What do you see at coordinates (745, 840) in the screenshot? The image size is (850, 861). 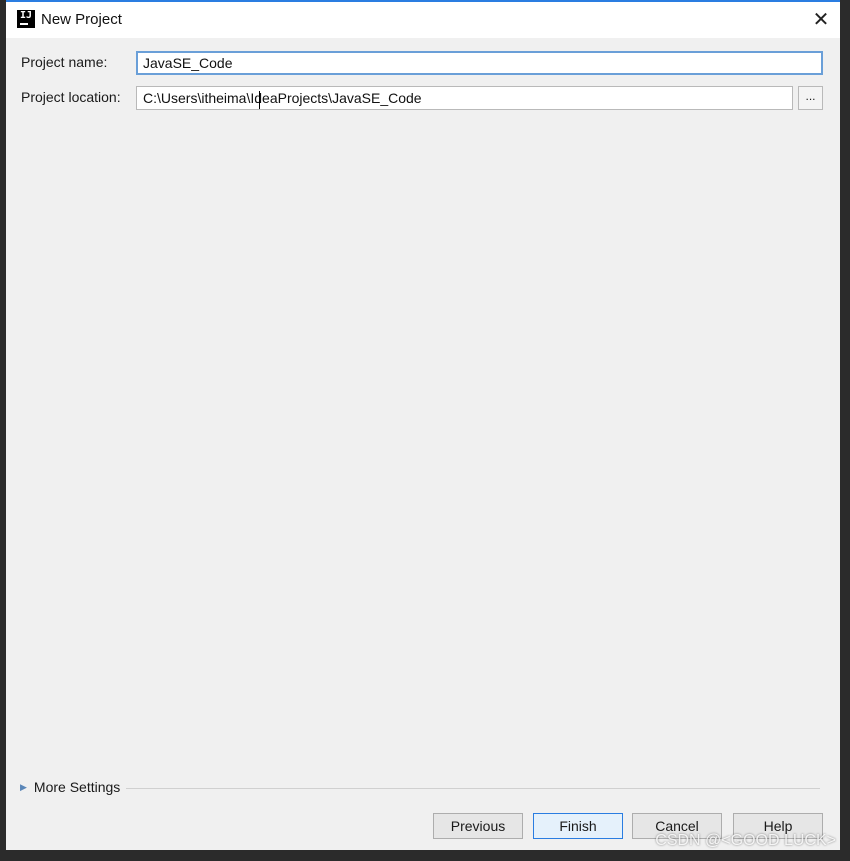 I see `watermark: CSDN @<GOOD LUCK>` at bounding box center [745, 840].